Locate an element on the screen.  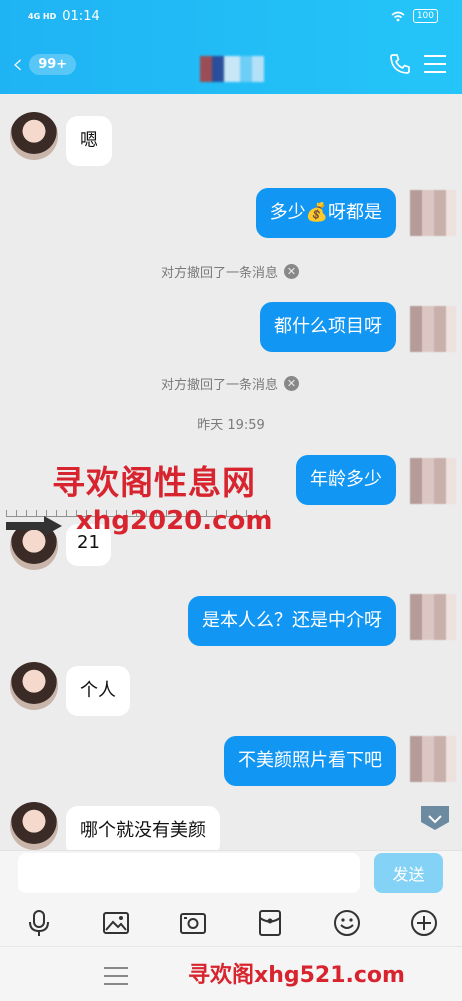
message-bubble-outgoing: 都什么项目呀 is located at coordinates (328, 327).